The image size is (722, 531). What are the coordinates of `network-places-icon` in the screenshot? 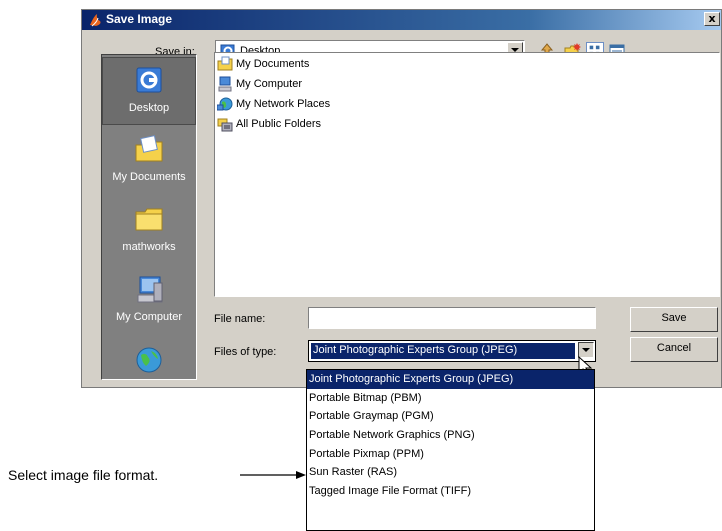 It's located at (225, 104).